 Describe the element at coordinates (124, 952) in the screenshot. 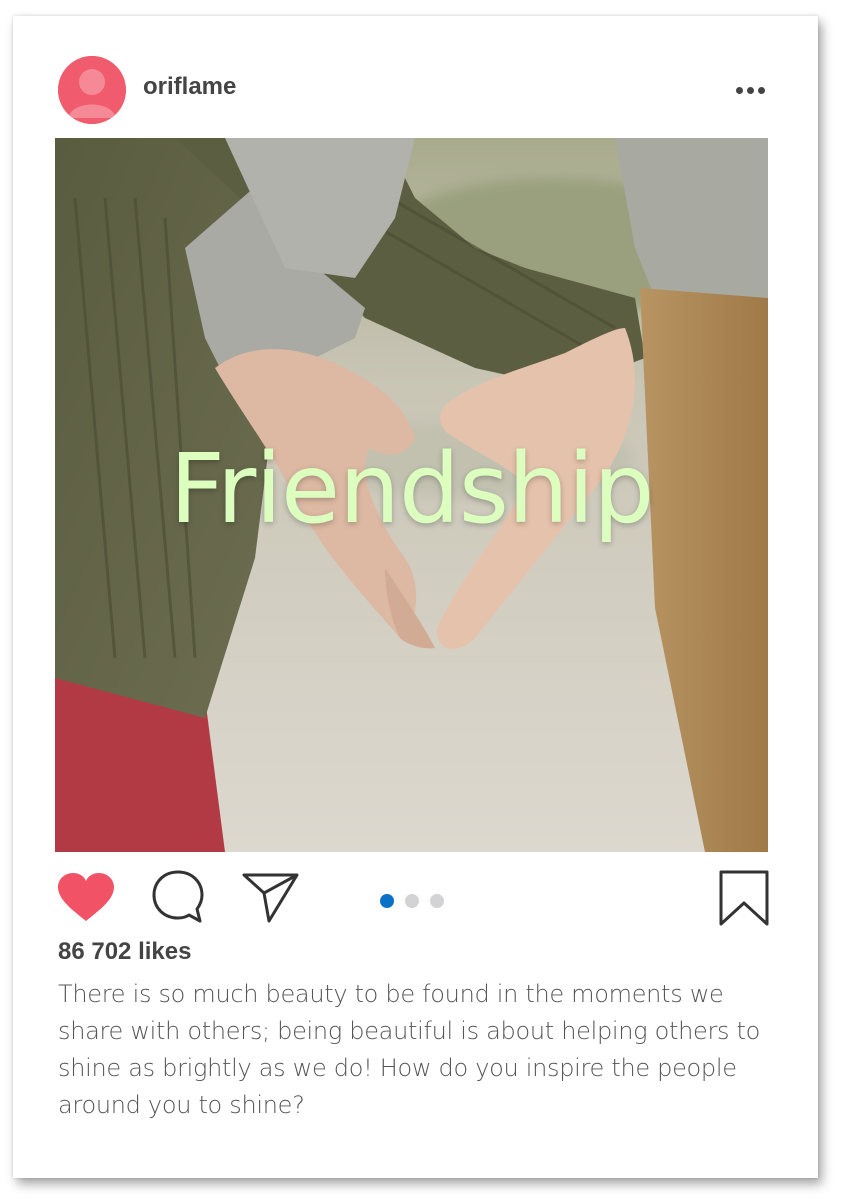

I see `likes-count: 86 702 likes` at that location.